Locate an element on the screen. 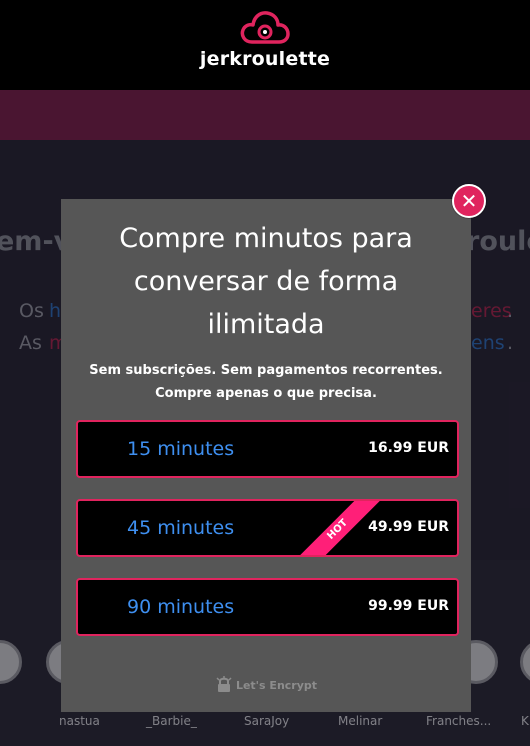  plan-duration: 45 minutes is located at coordinates (181, 528).